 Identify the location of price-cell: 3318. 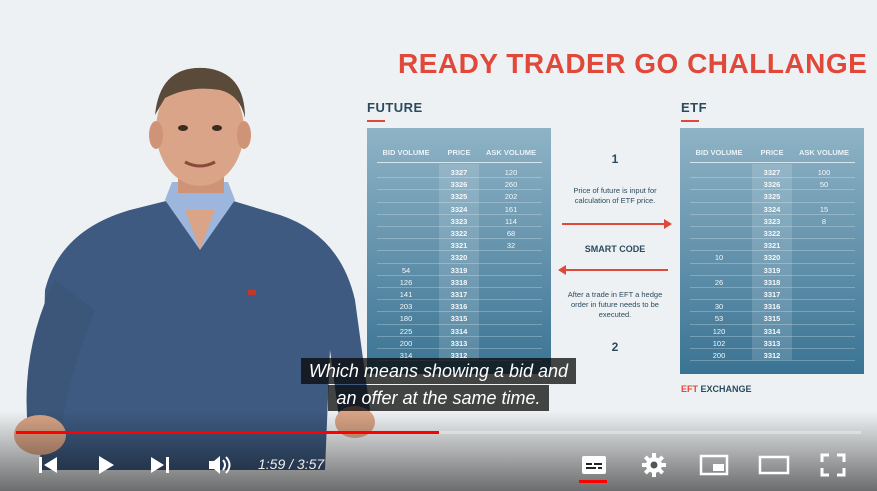
(772, 282).